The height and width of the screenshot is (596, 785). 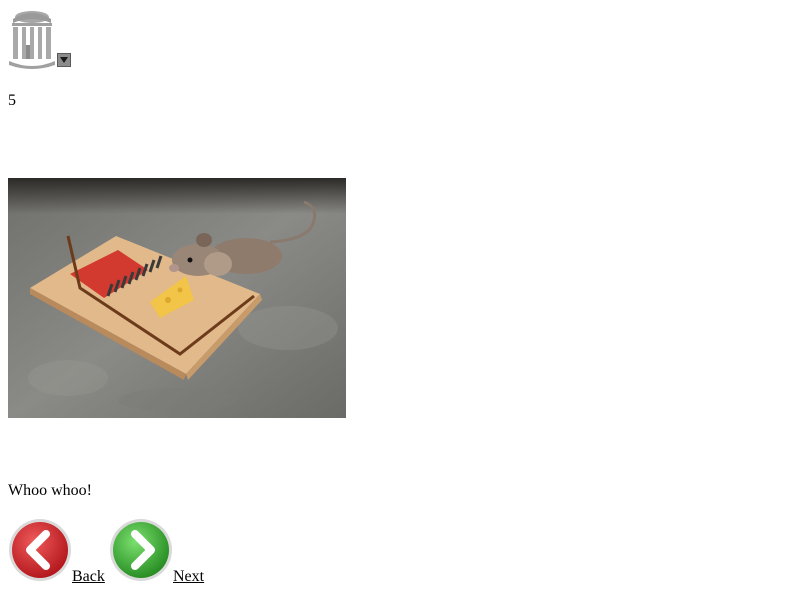 What do you see at coordinates (88, 577) in the screenshot?
I see `back-link: Back` at bounding box center [88, 577].